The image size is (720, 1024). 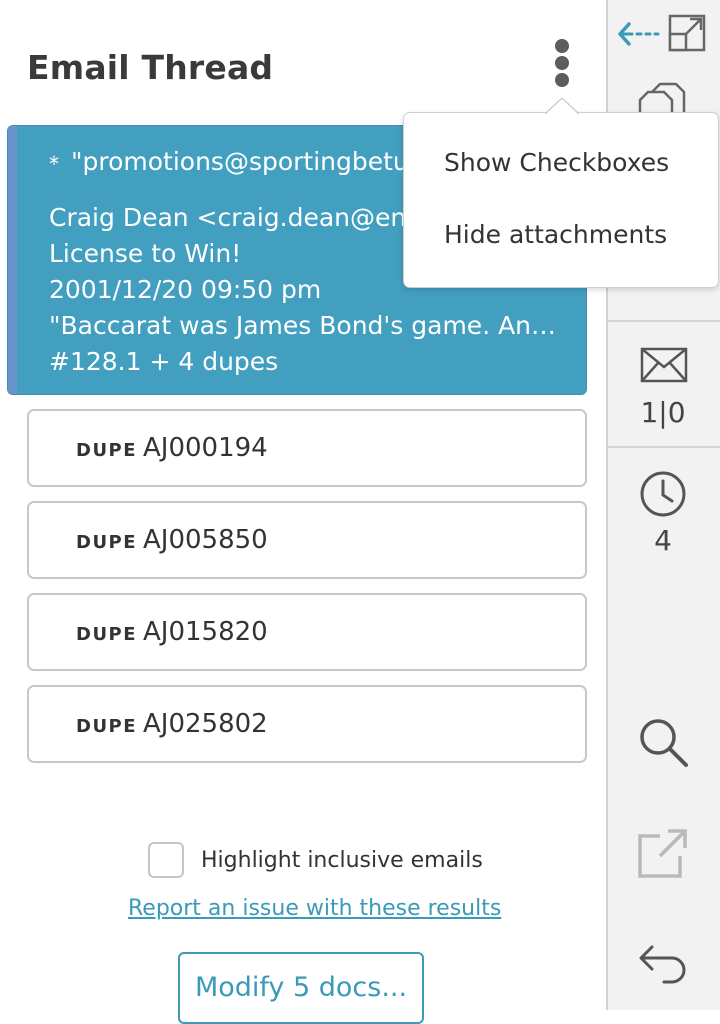 I want to click on dupe-doc-id: AJ000194, so click(x=205, y=448).